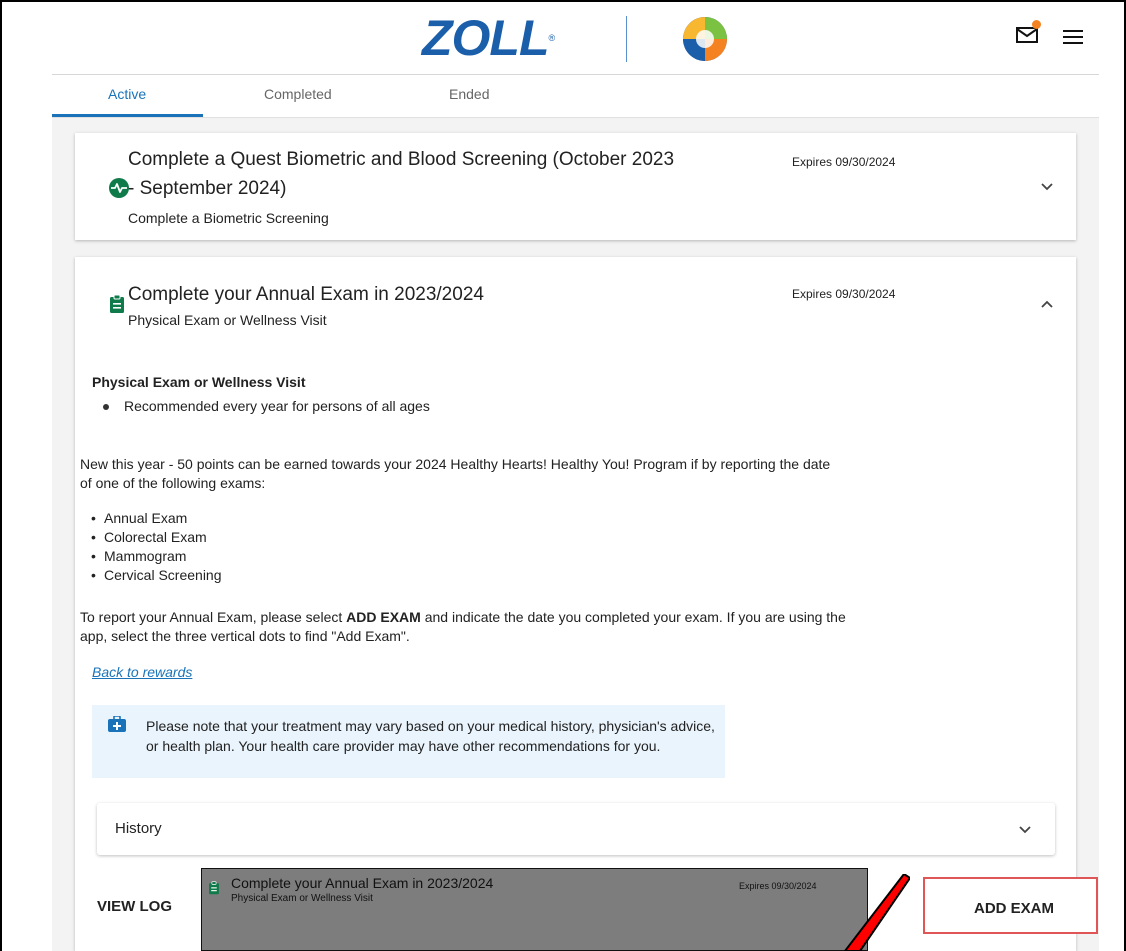 The image size is (1126, 951). What do you see at coordinates (1014, 908) in the screenshot?
I see `add-exam-label: ADD EXAM` at bounding box center [1014, 908].